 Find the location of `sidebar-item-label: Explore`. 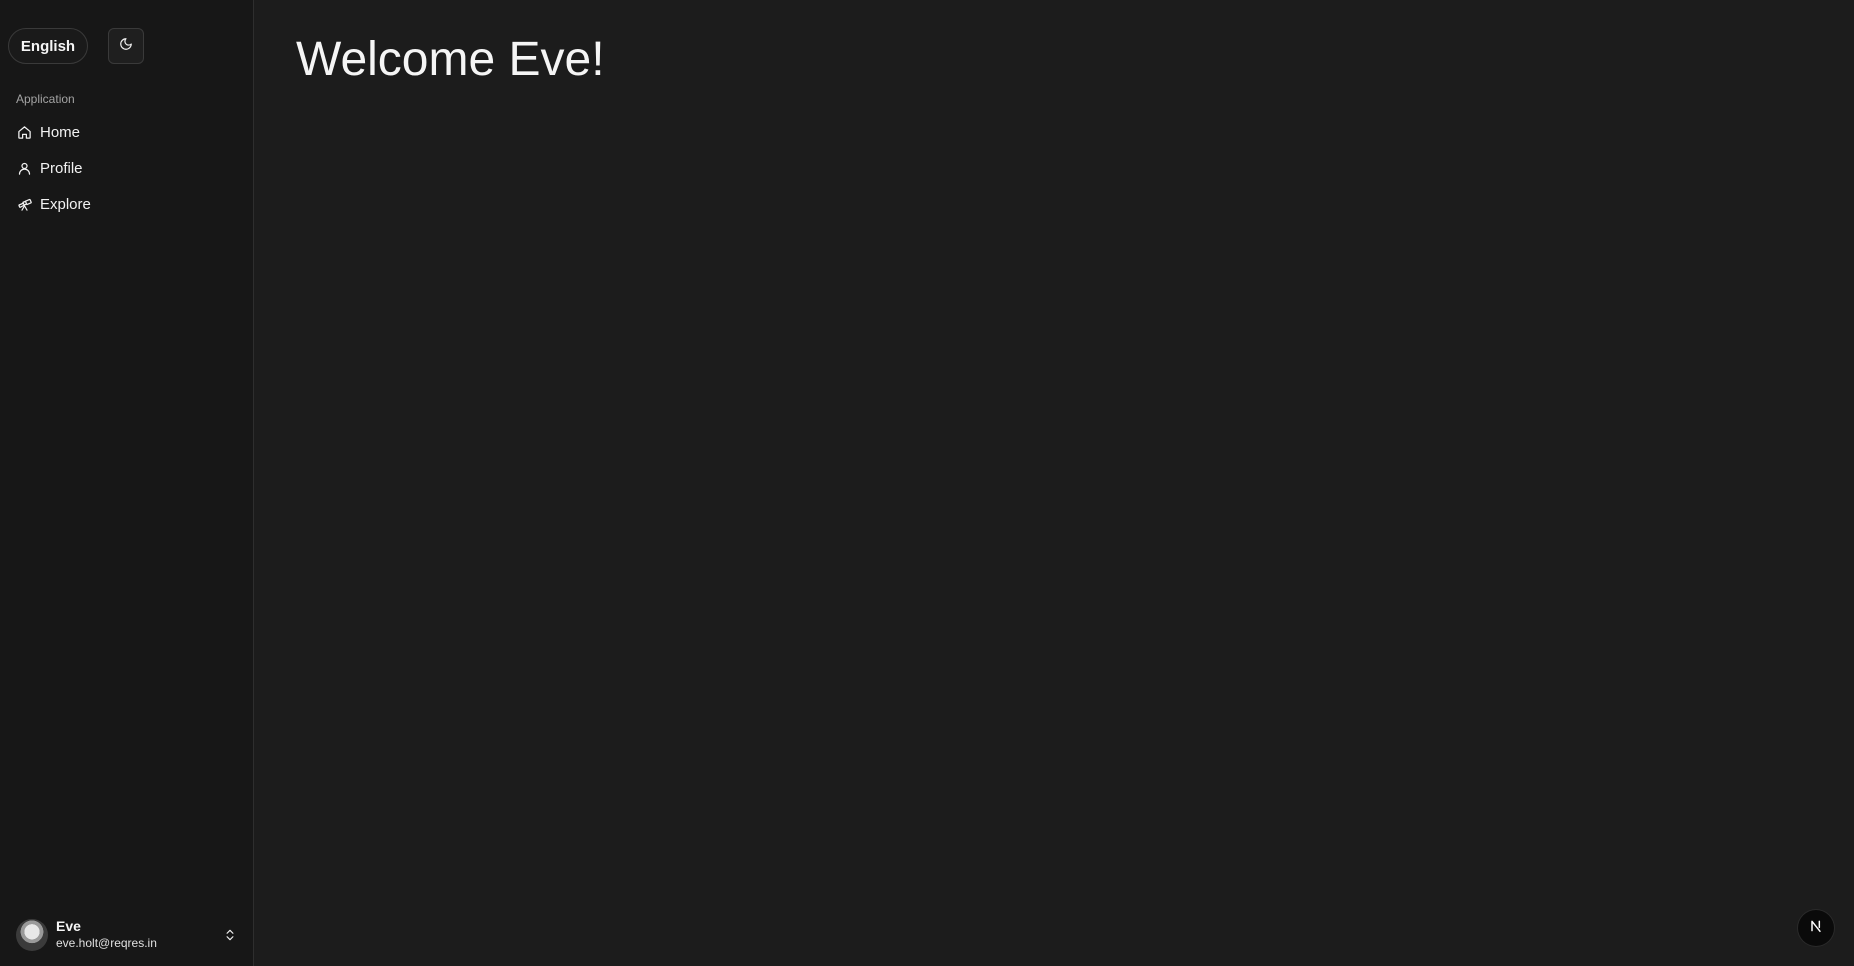

sidebar-item-label: Explore is located at coordinates (65, 204).